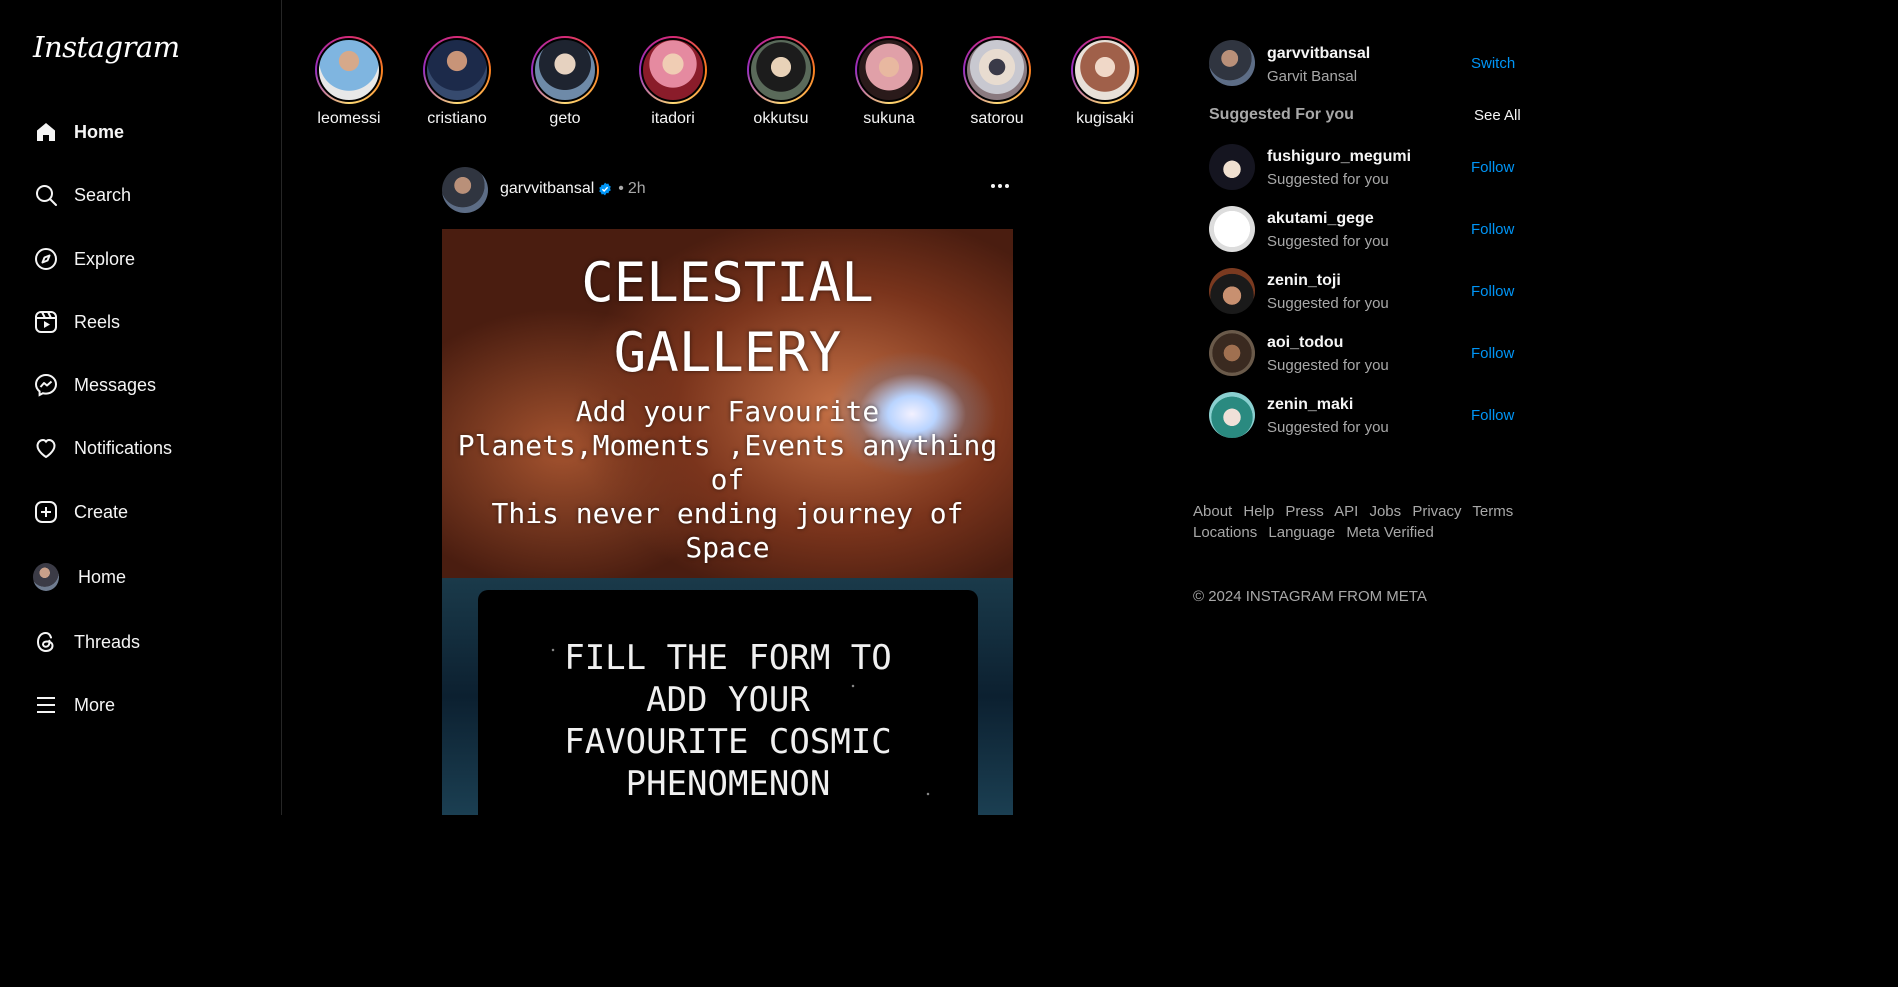 The image size is (1898, 987). Describe the element at coordinates (103, 194) in the screenshot. I see `sidebar-item-label: Search` at that location.